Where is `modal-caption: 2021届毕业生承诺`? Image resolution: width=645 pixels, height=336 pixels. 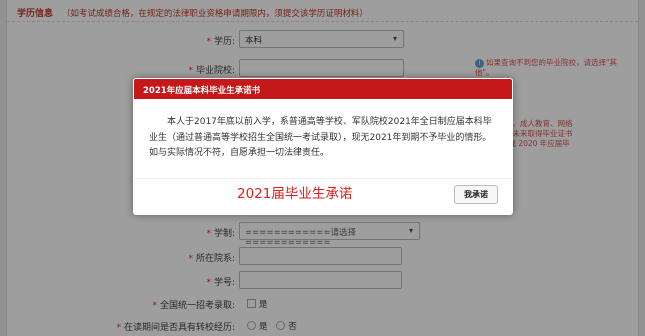 modal-caption: 2021届毕业生承诺 is located at coordinates (295, 194).